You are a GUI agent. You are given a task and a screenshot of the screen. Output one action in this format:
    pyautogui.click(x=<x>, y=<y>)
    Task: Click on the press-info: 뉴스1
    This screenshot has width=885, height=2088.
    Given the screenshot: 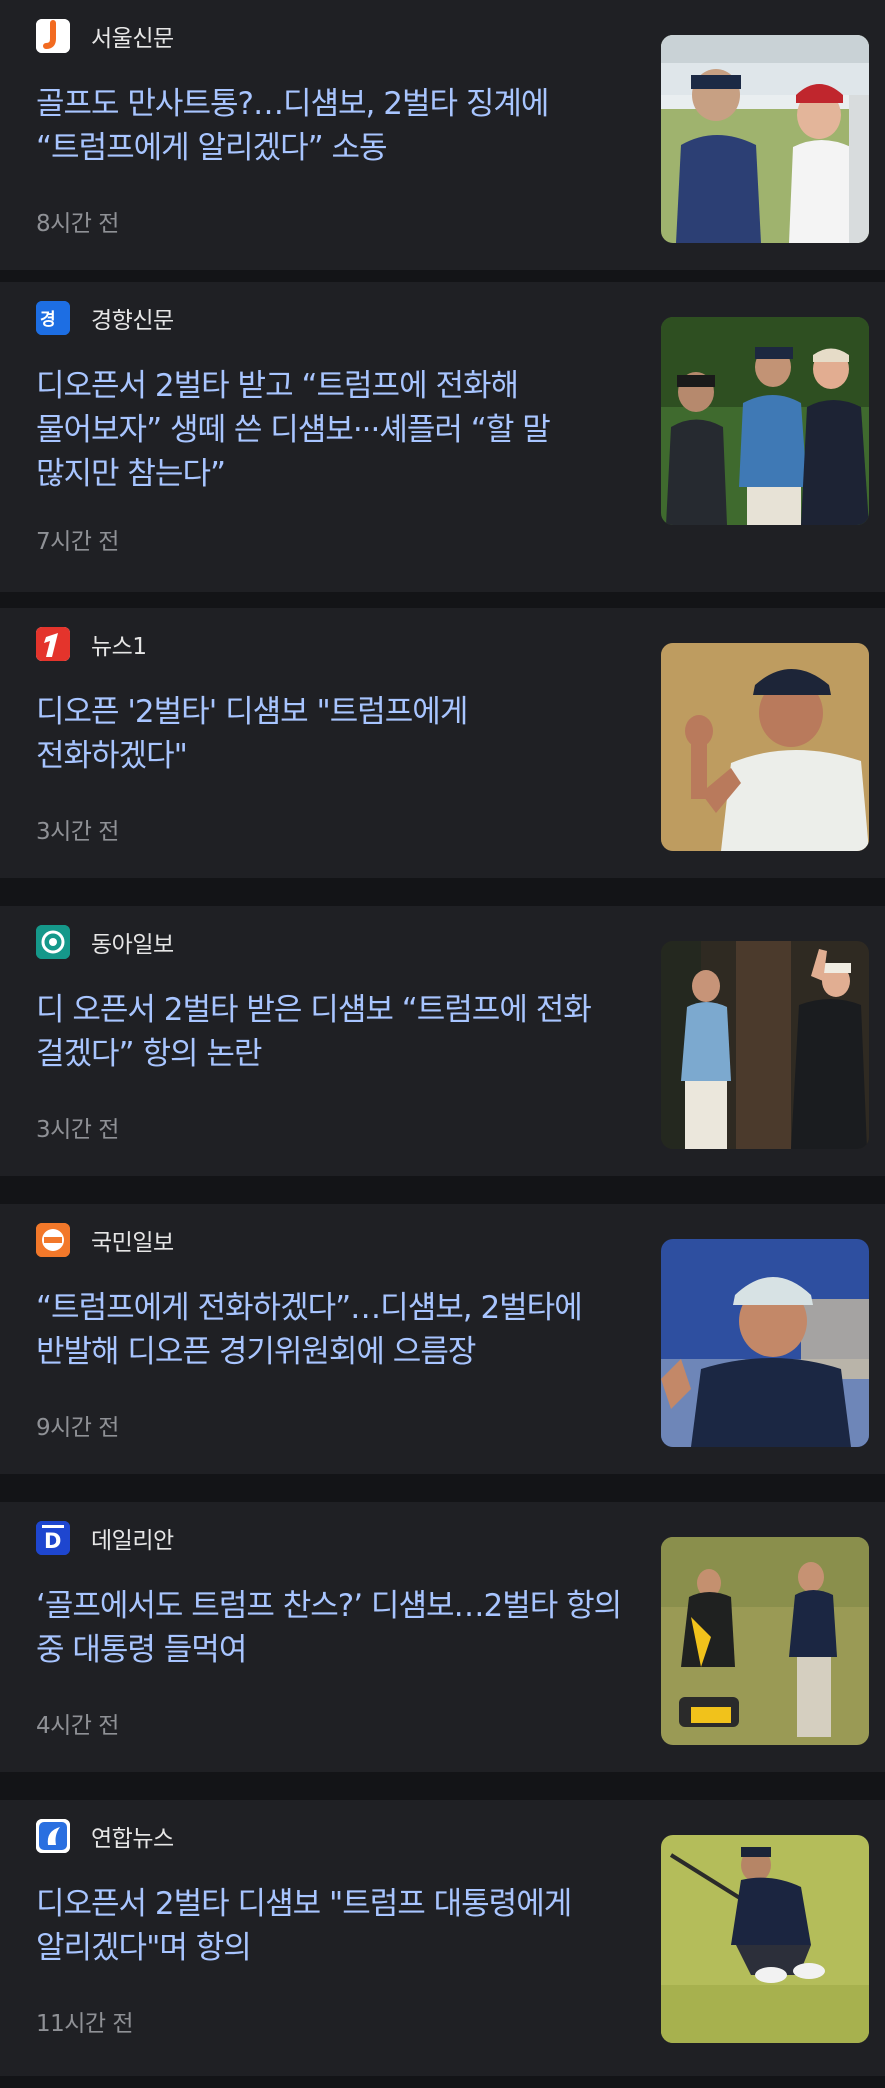 What is the action you would take?
    pyautogui.click(x=91, y=644)
    